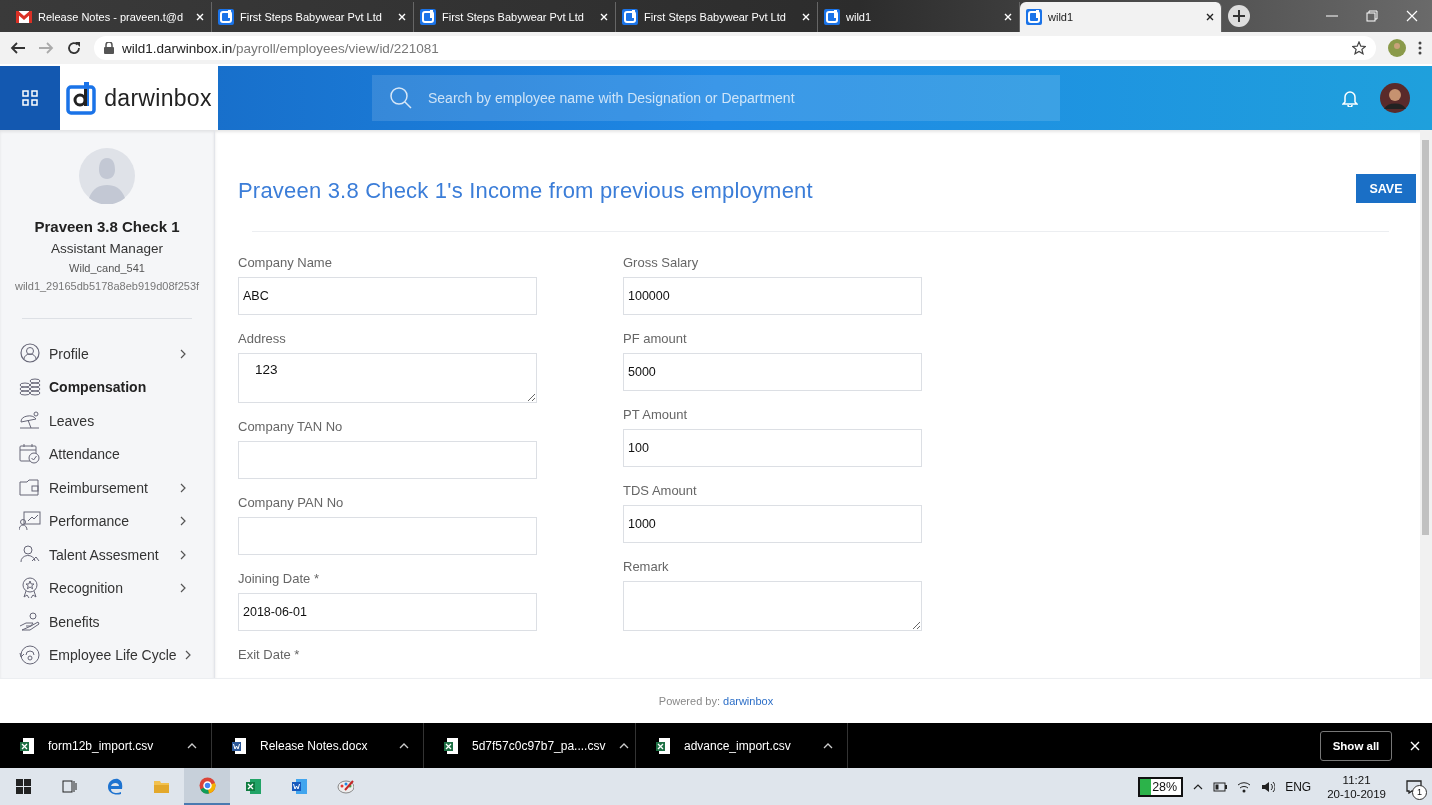 The width and height of the screenshot is (1432, 805). What do you see at coordinates (107, 286) in the screenshot?
I see `employee-id: wild1_29165db5178a8eb919d08f253f` at bounding box center [107, 286].